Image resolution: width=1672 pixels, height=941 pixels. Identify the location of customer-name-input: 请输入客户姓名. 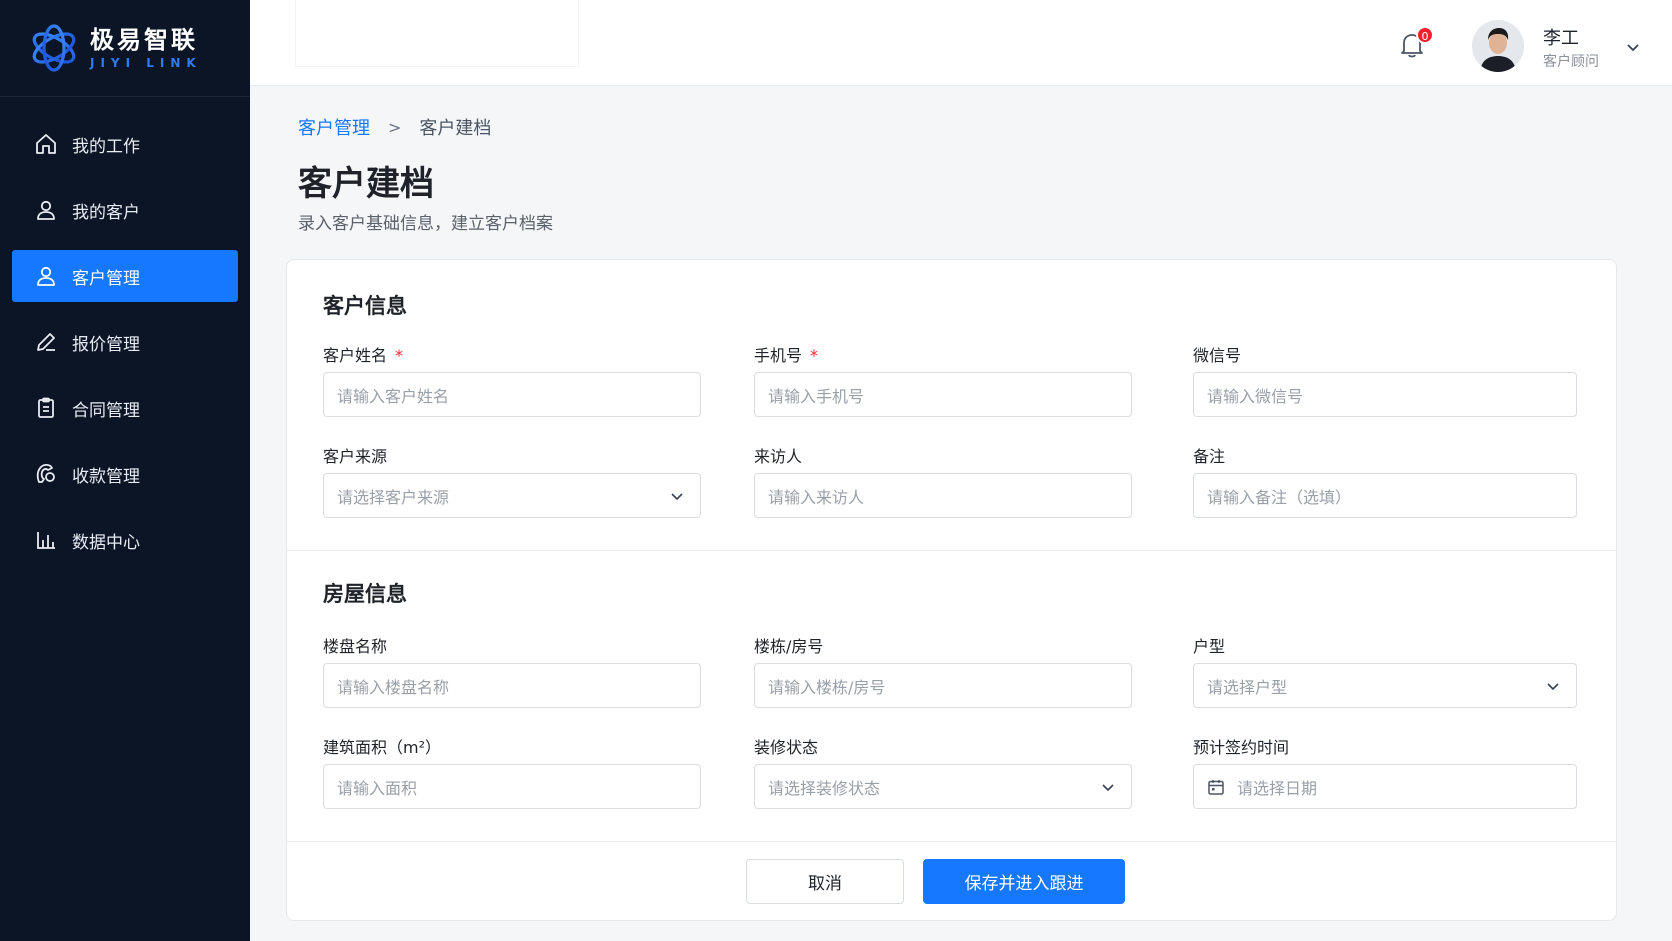
(512, 394).